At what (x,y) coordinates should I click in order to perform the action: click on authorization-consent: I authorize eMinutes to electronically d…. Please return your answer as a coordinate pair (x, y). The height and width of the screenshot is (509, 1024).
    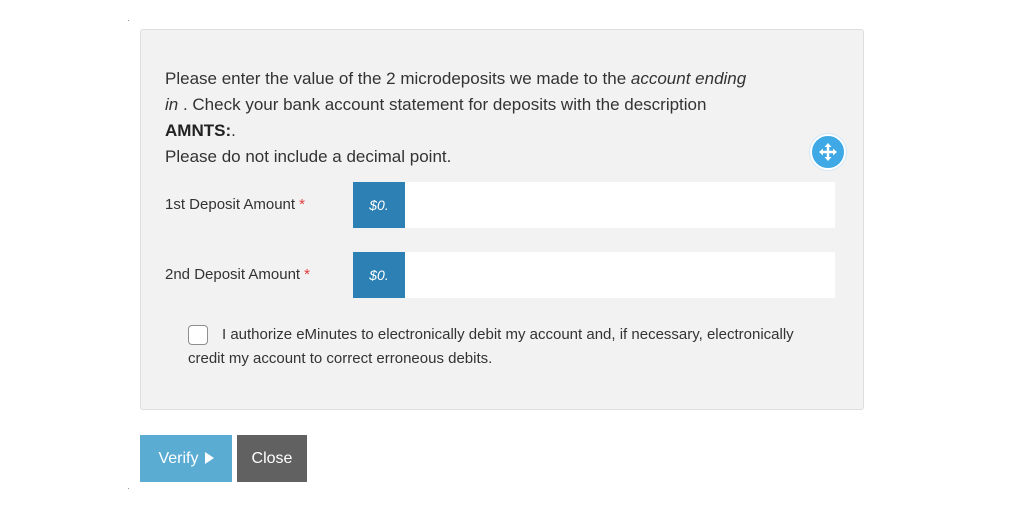
    Looking at the image, I should click on (498, 347).